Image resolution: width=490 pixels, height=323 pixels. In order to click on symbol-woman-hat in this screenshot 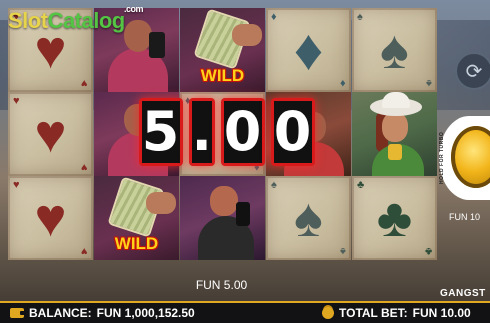, I will do `click(394, 134)`.